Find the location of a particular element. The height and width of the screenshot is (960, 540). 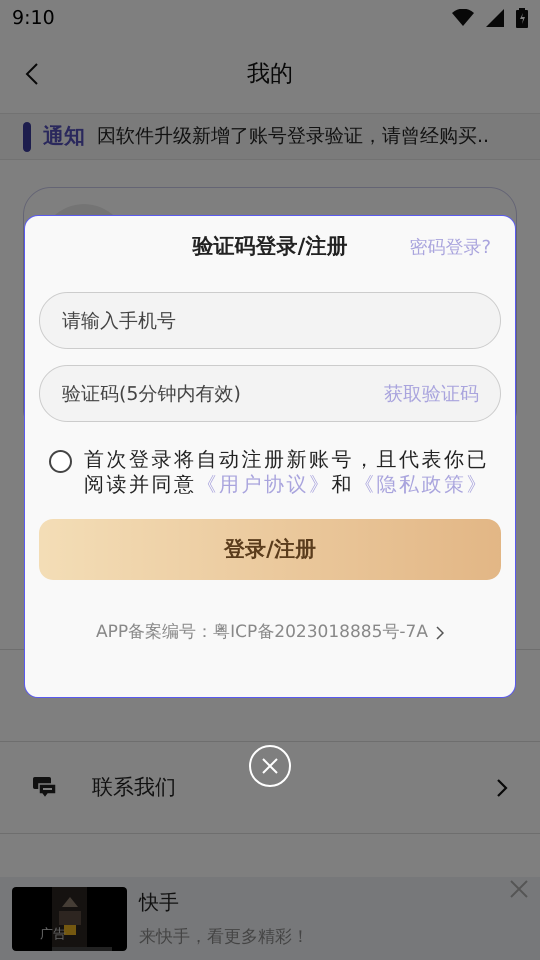

agreement-text: 首次登录将自动注册新账号，且代表你已阅读并同意《用户协议》和《隐私政策》 is located at coordinates (287, 472).